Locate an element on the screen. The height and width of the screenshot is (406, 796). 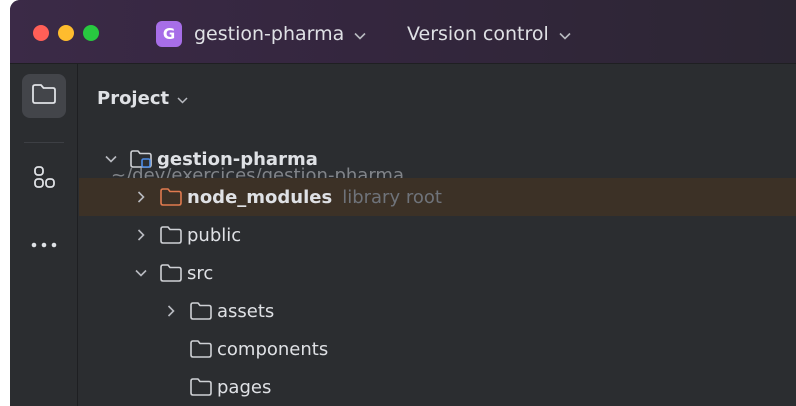
tree-row-node-modules: node_modules library root is located at coordinates (437, 197).